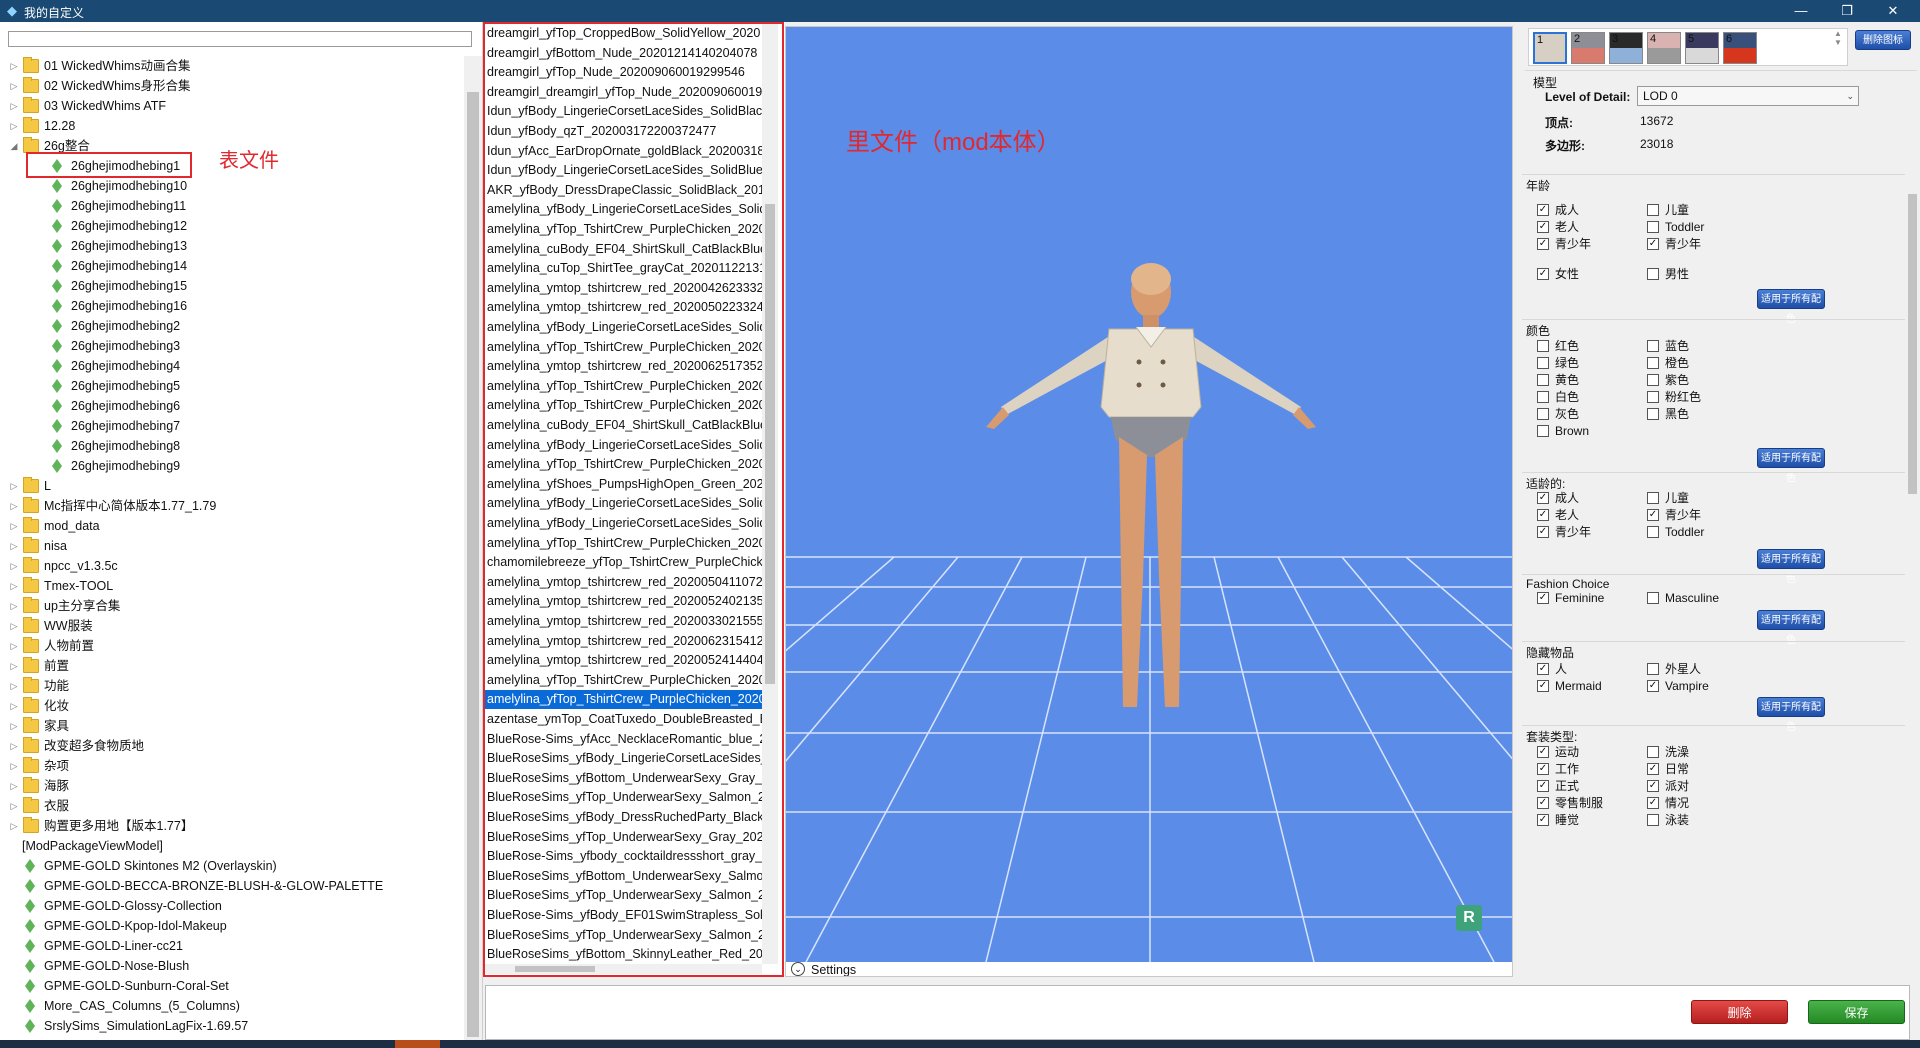 This screenshot has width=1920, height=1048. Describe the element at coordinates (798, 969) in the screenshot. I see `chevron-down-icon: ⌄` at that location.